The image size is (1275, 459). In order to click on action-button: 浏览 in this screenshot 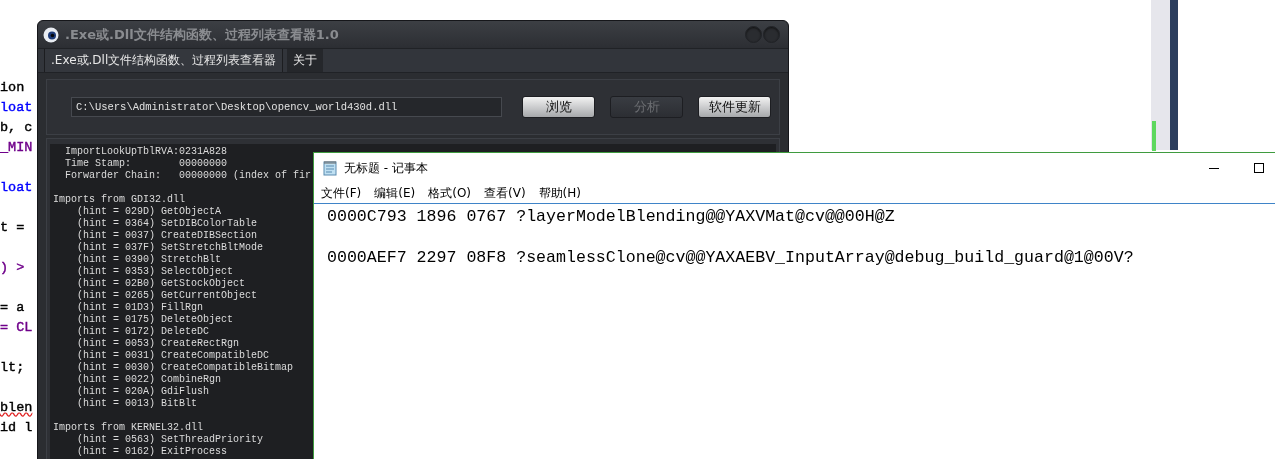, I will do `click(558, 107)`.